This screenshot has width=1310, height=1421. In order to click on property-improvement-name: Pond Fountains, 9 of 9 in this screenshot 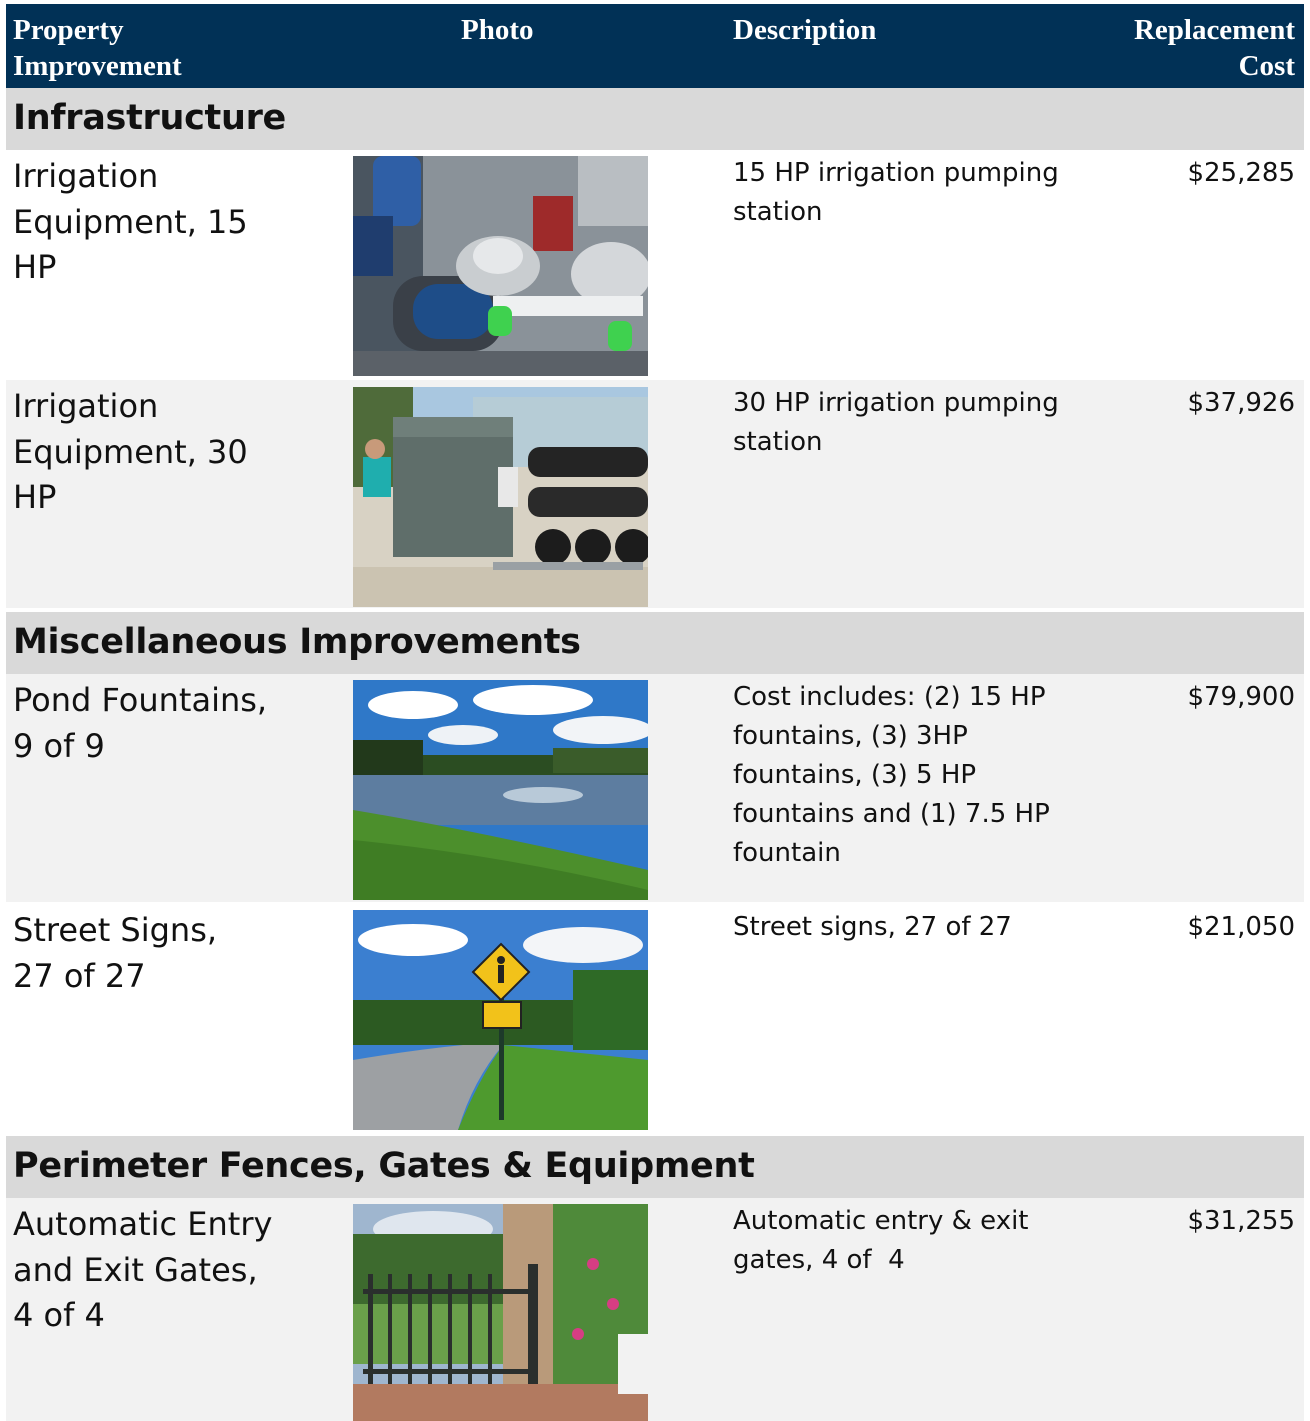, I will do `click(140, 723)`.